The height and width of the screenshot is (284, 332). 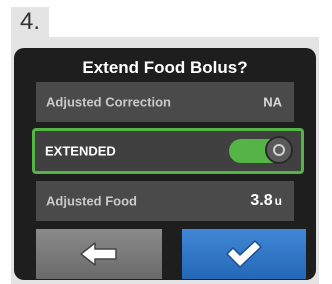 I want to click on adjusted-correction-label: Adjusted Correction, so click(x=108, y=102).